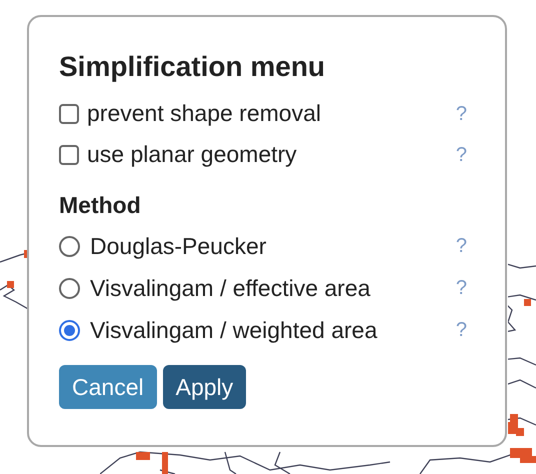 The width and height of the screenshot is (536, 474). What do you see at coordinates (204, 113) in the screenshot?
I see `option-label: prevent shape removal` at bounding box center [204, 113].